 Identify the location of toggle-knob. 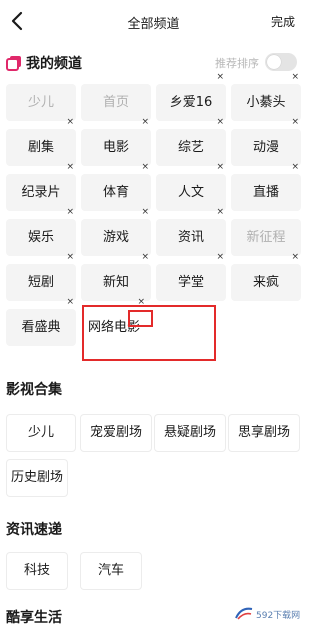
(274, 62).